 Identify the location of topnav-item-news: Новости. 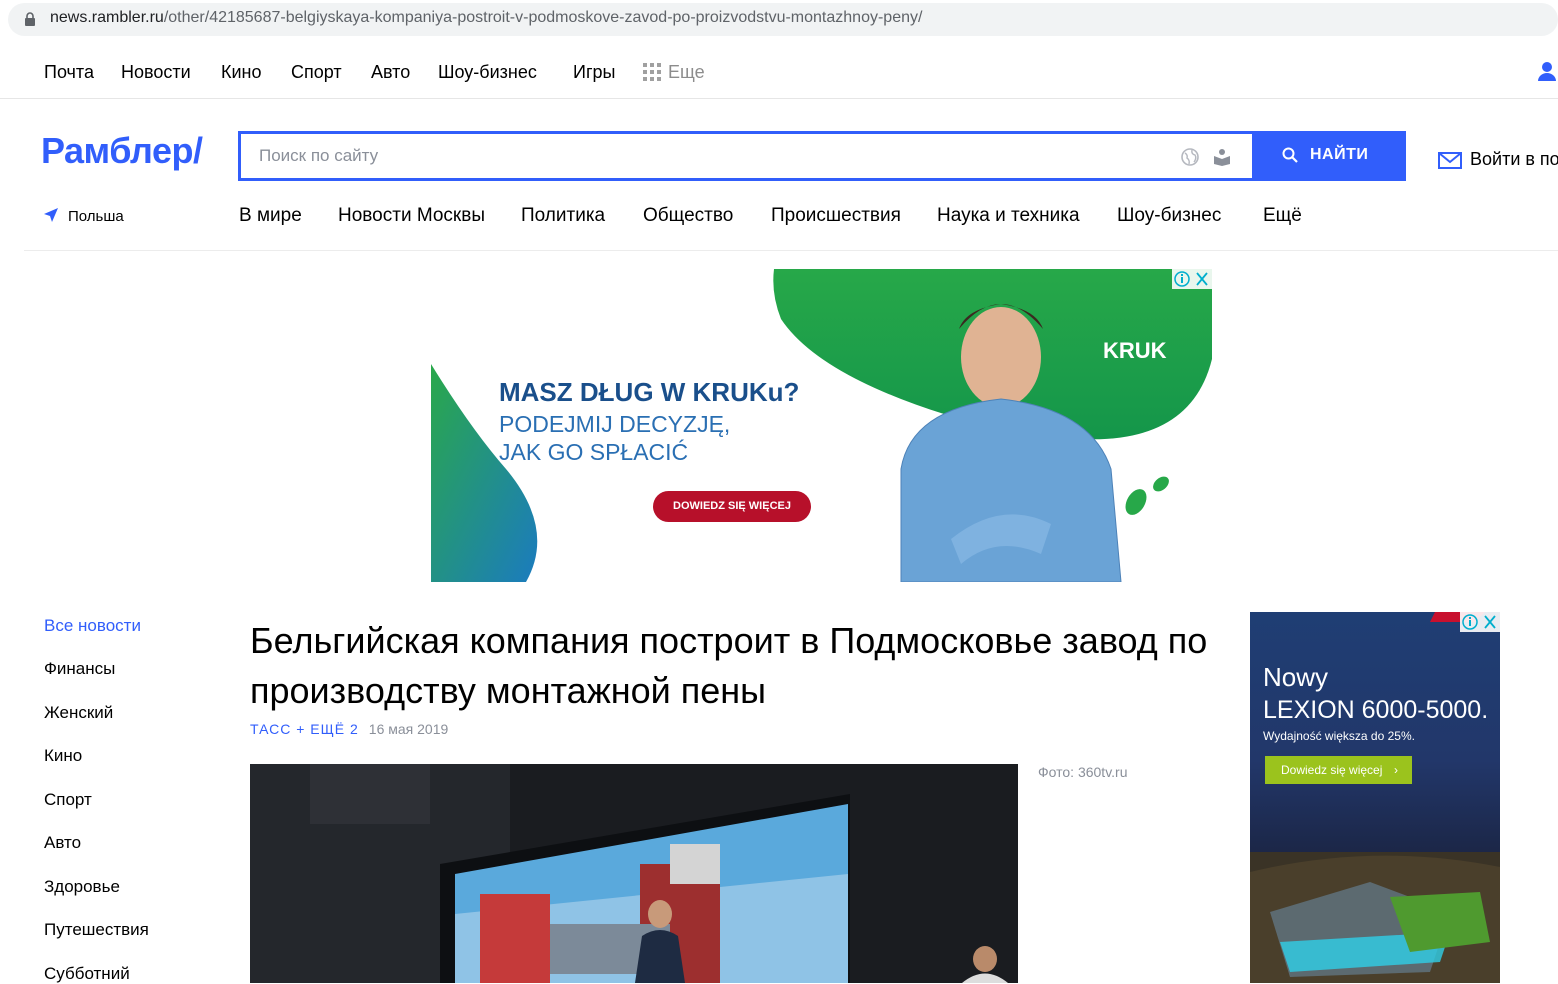
(156, 72).